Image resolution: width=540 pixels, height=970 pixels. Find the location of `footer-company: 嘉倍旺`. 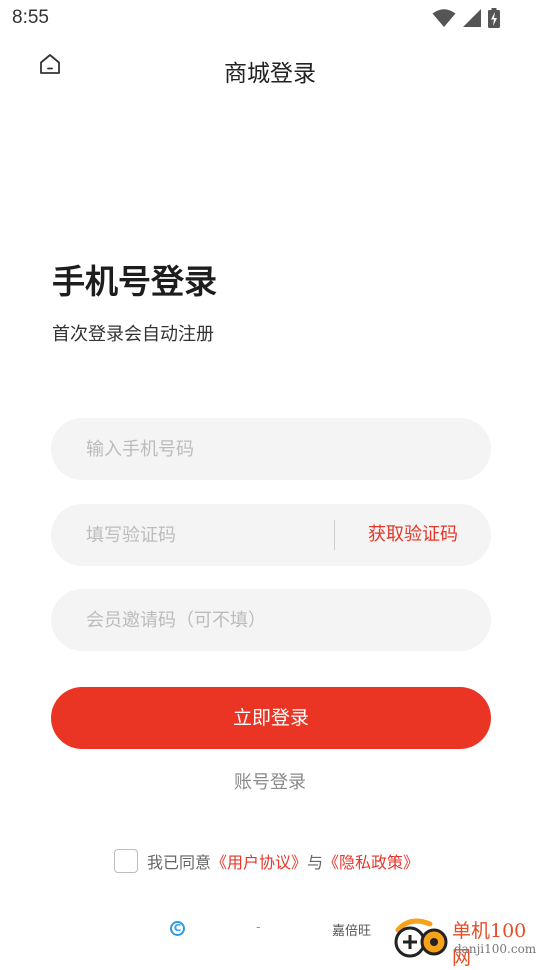

footer-company: 嘉倍旺 is located at coordinates (352, 931).